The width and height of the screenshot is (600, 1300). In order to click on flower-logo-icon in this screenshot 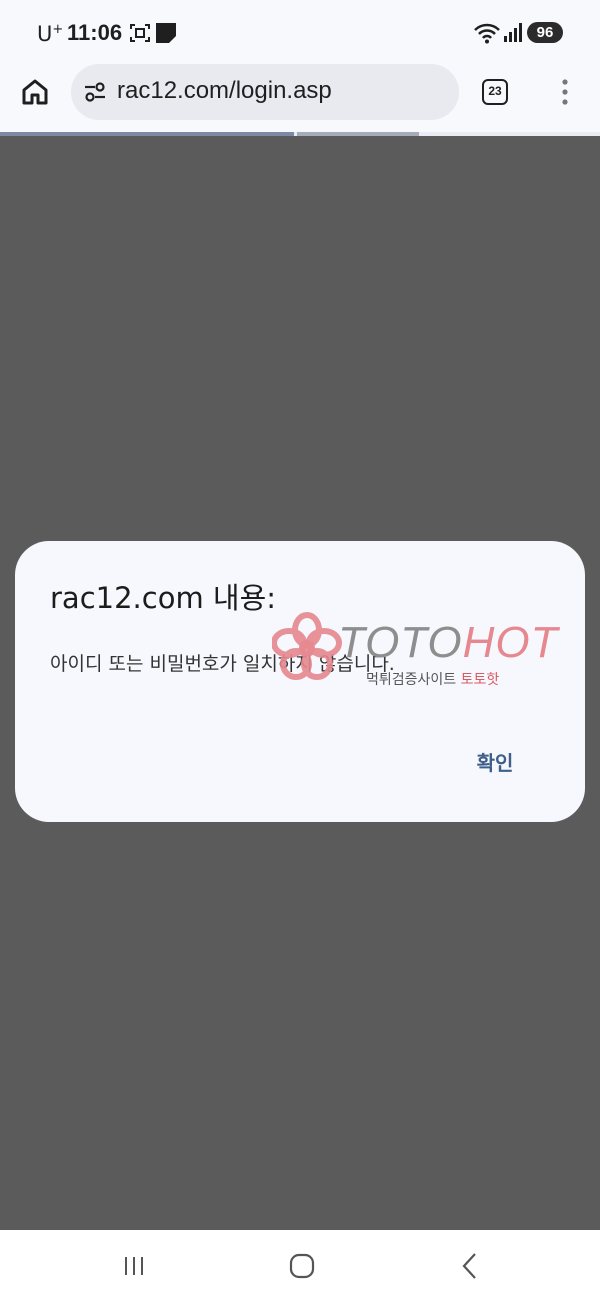, I will do `click(307, 646)`.